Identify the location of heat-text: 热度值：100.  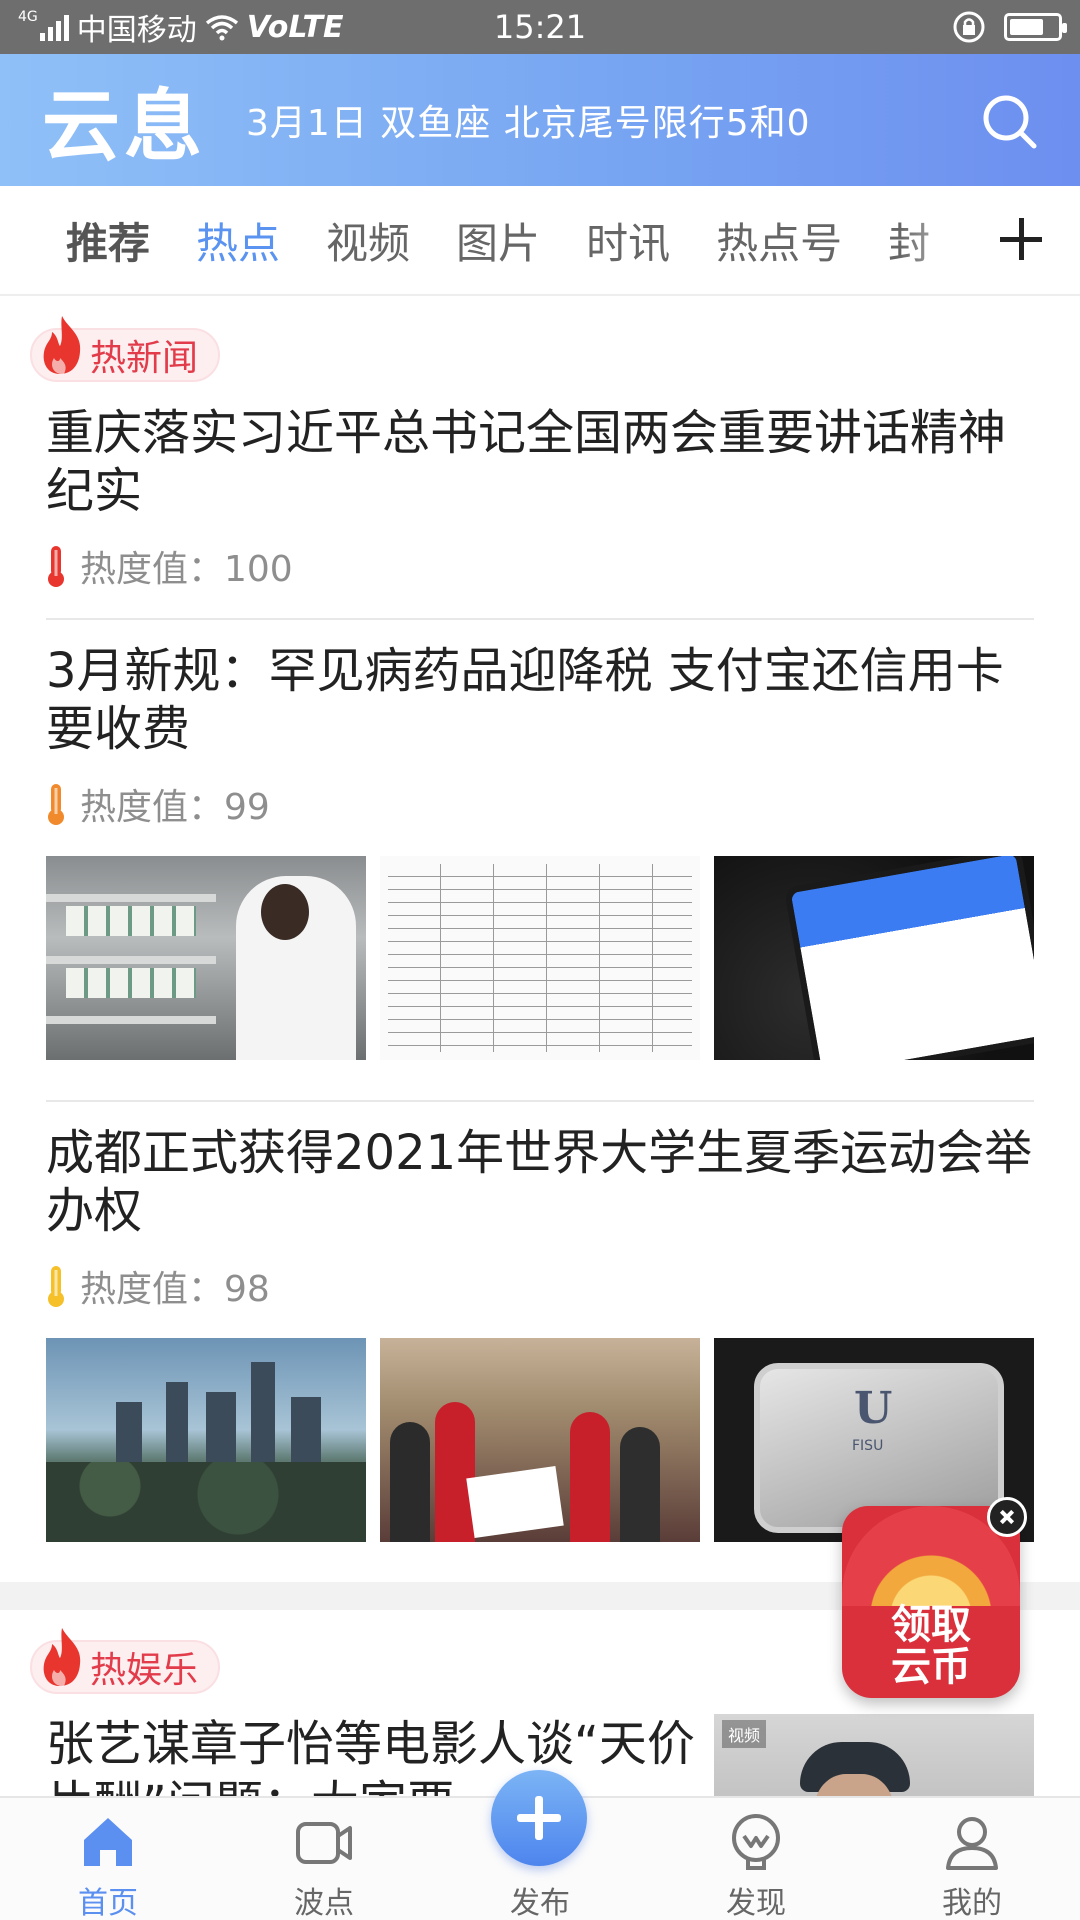
(186, 569).